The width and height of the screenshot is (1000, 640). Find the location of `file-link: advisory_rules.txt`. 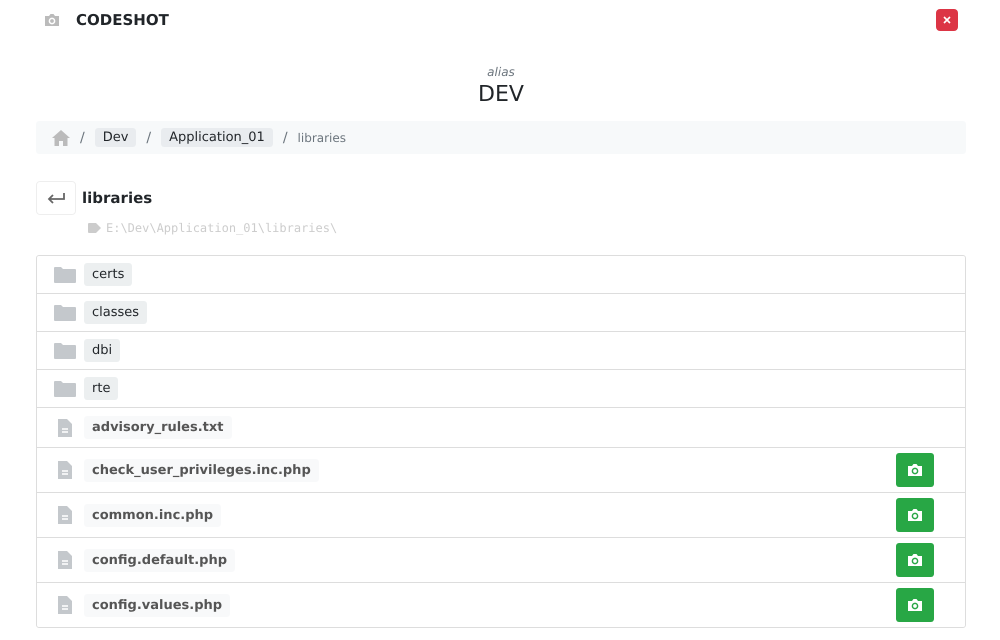

file-link: advisory_rules.txt is located at coordinates (158, 427).